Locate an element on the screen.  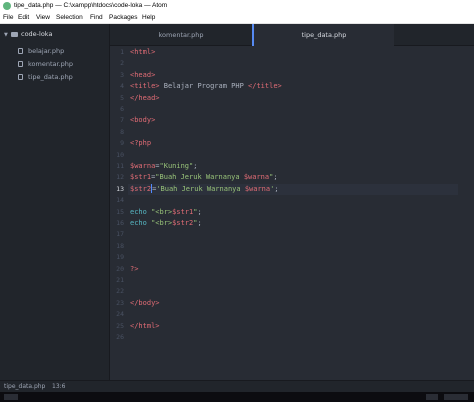
code-token: <title> is located at coordinates (145, 86).